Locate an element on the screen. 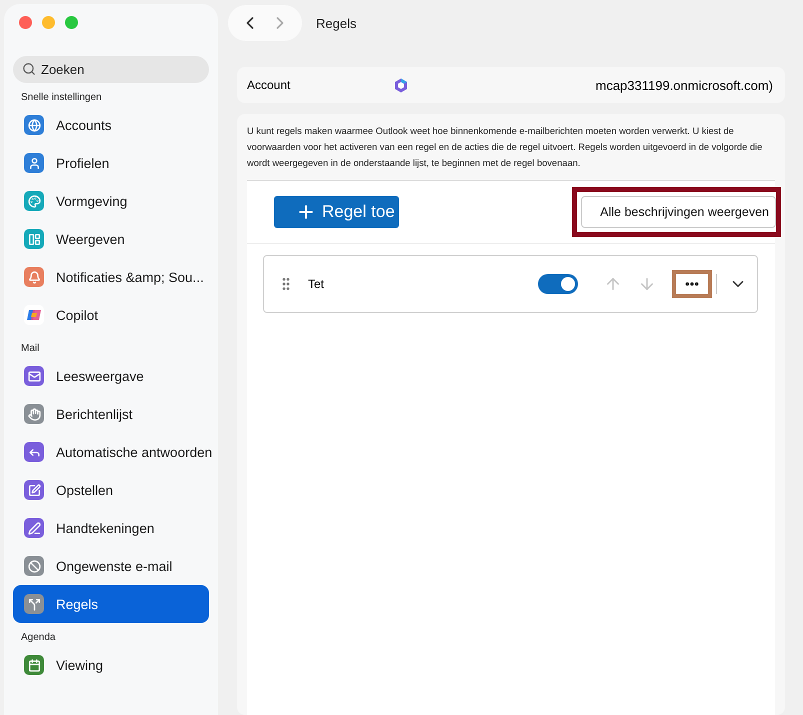 The width and height of the screenshot is (803, 715). sidebar-item: Viewing is located at coordinates (111, 665).